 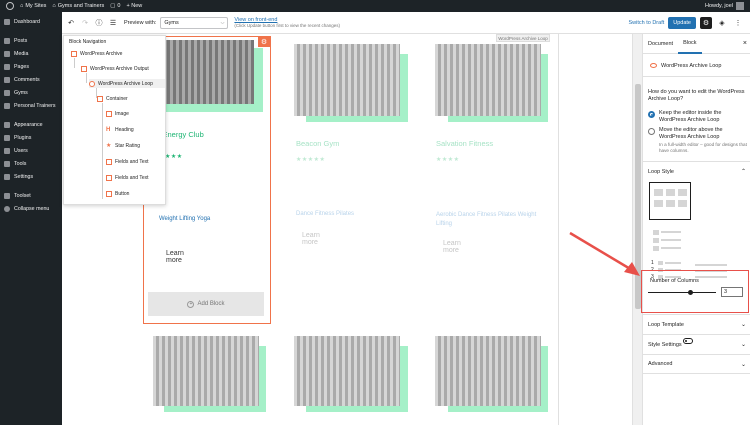 What do you see at coordinates (123, 145) in the screenshot?
I see `nav-item-star-rating: ★ Star Rating` at bounding box center [123, 145].